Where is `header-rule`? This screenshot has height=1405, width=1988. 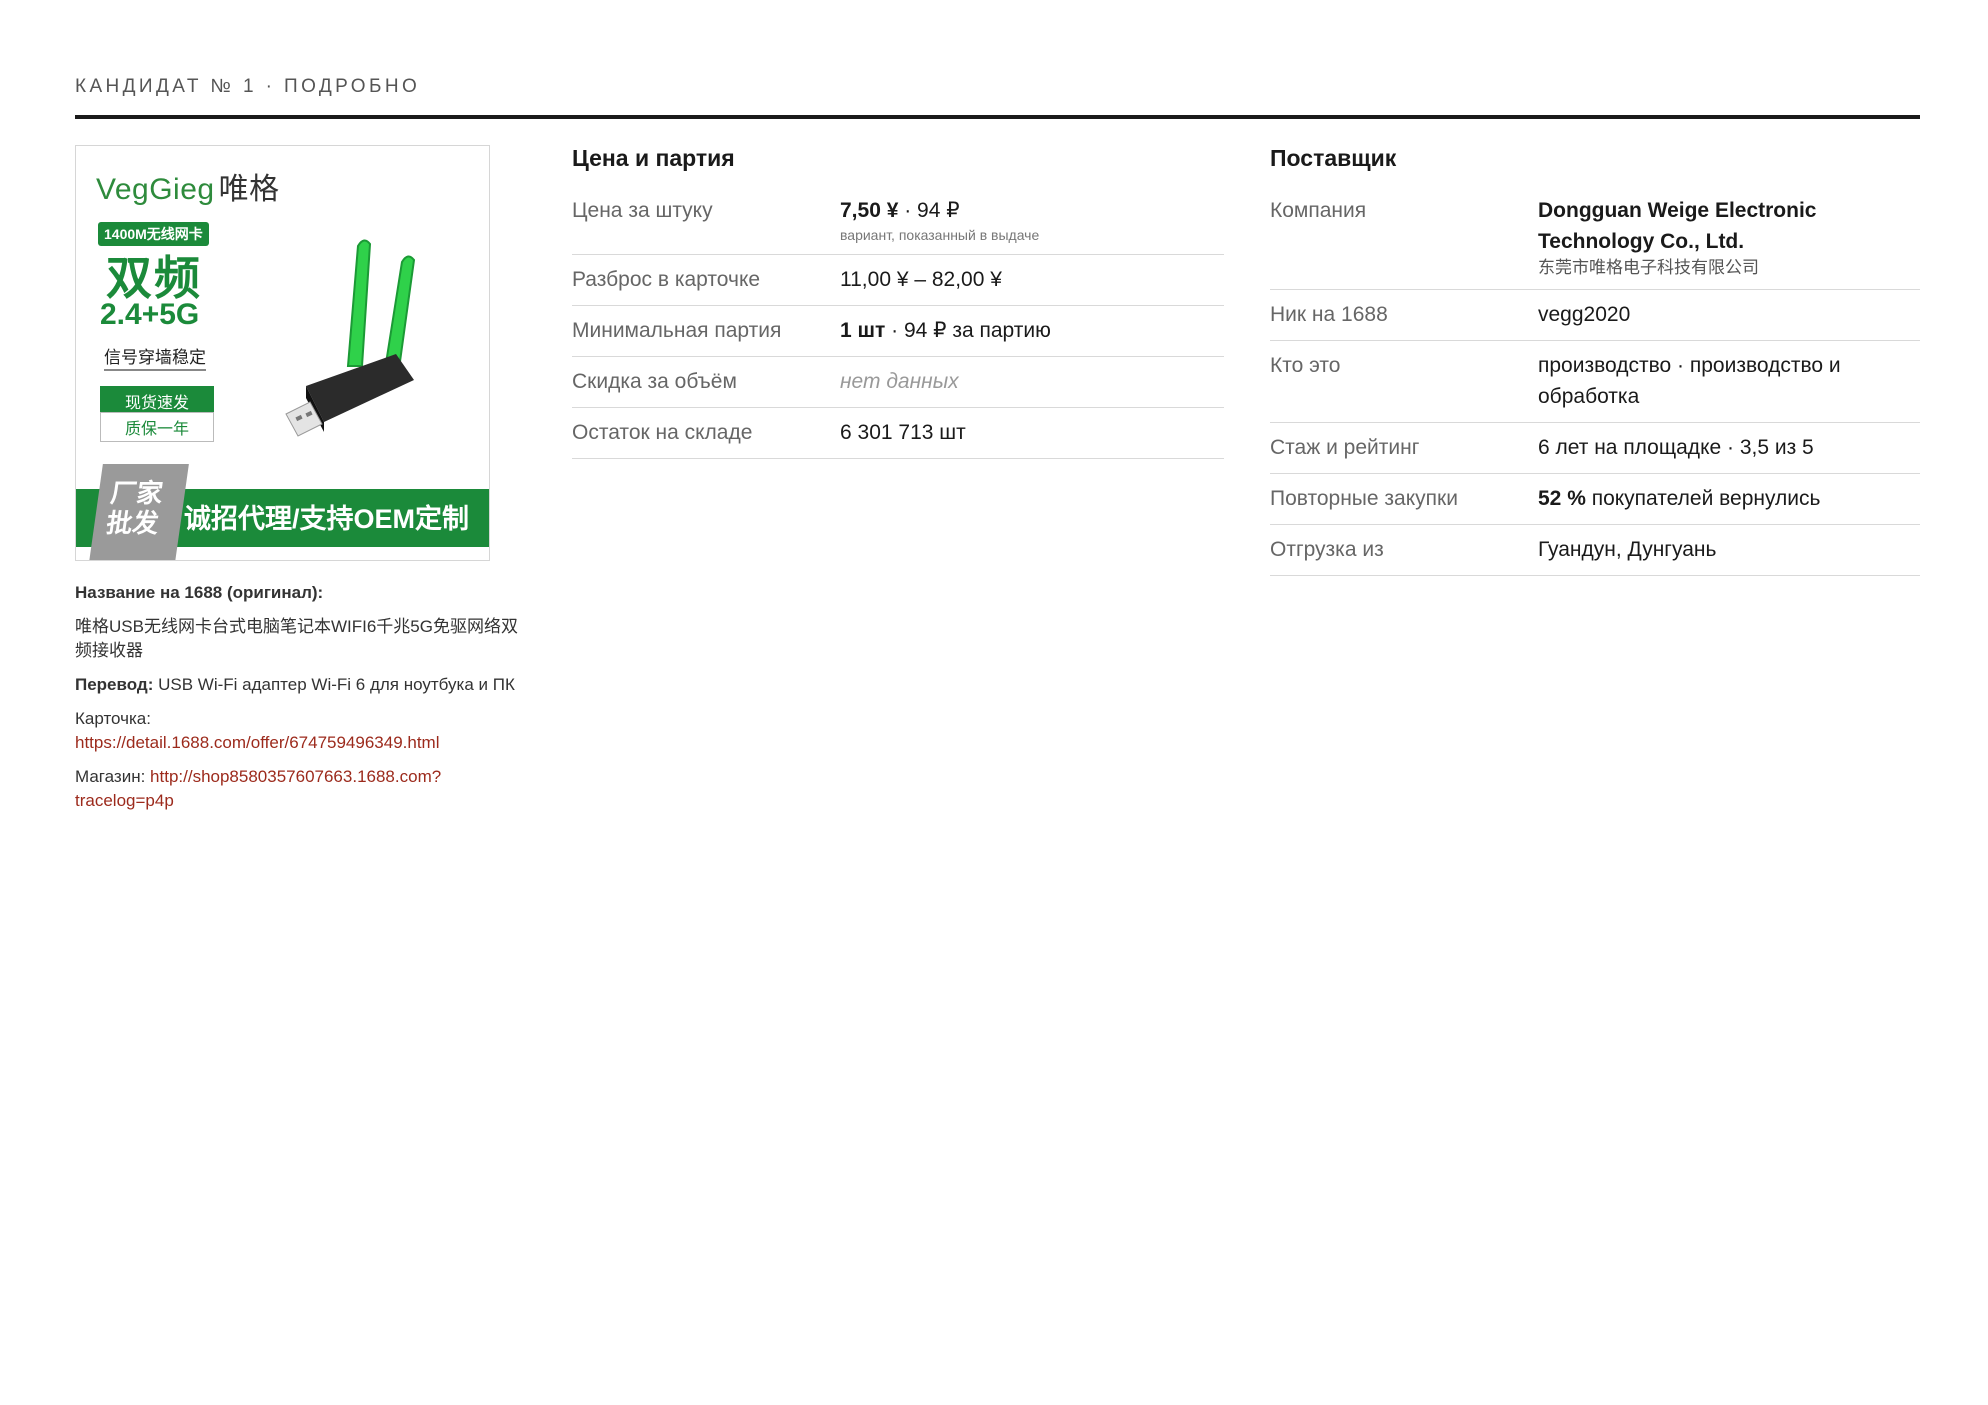 header-rule is located at coordinates (997, 117).